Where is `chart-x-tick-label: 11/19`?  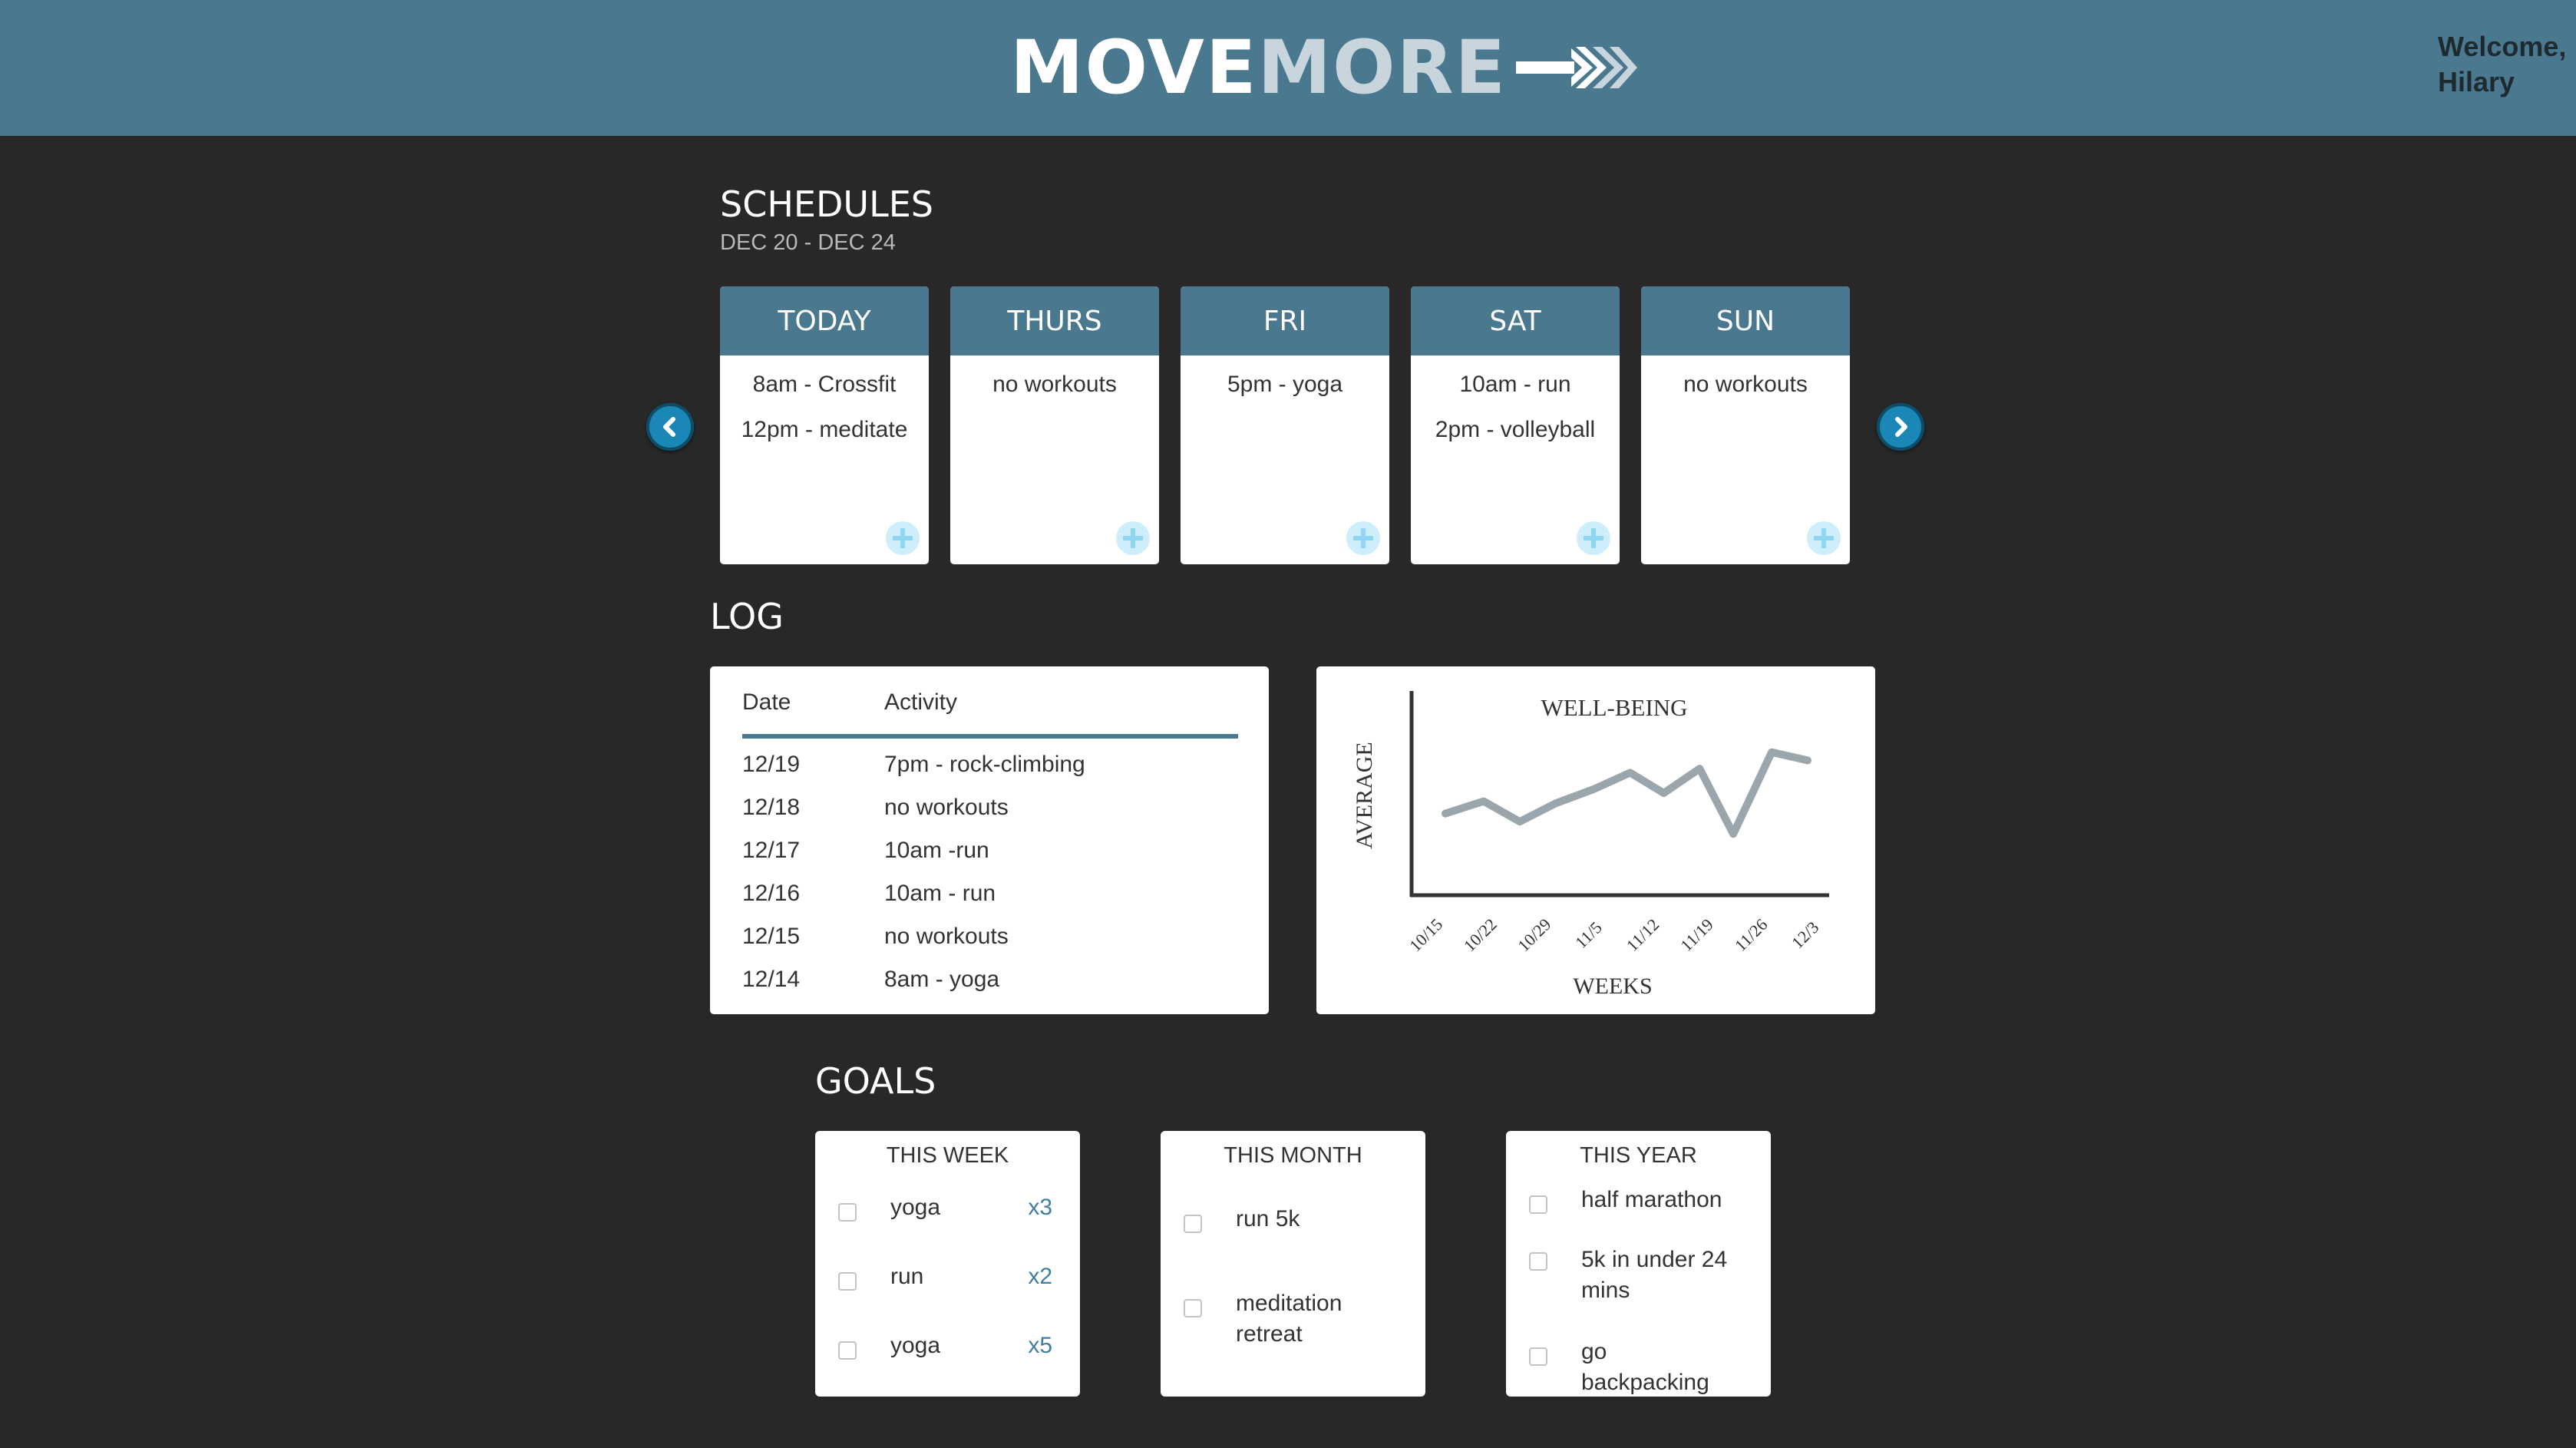
chart-x-tick-label: 11/19 is located at coordinates (1696, 934).